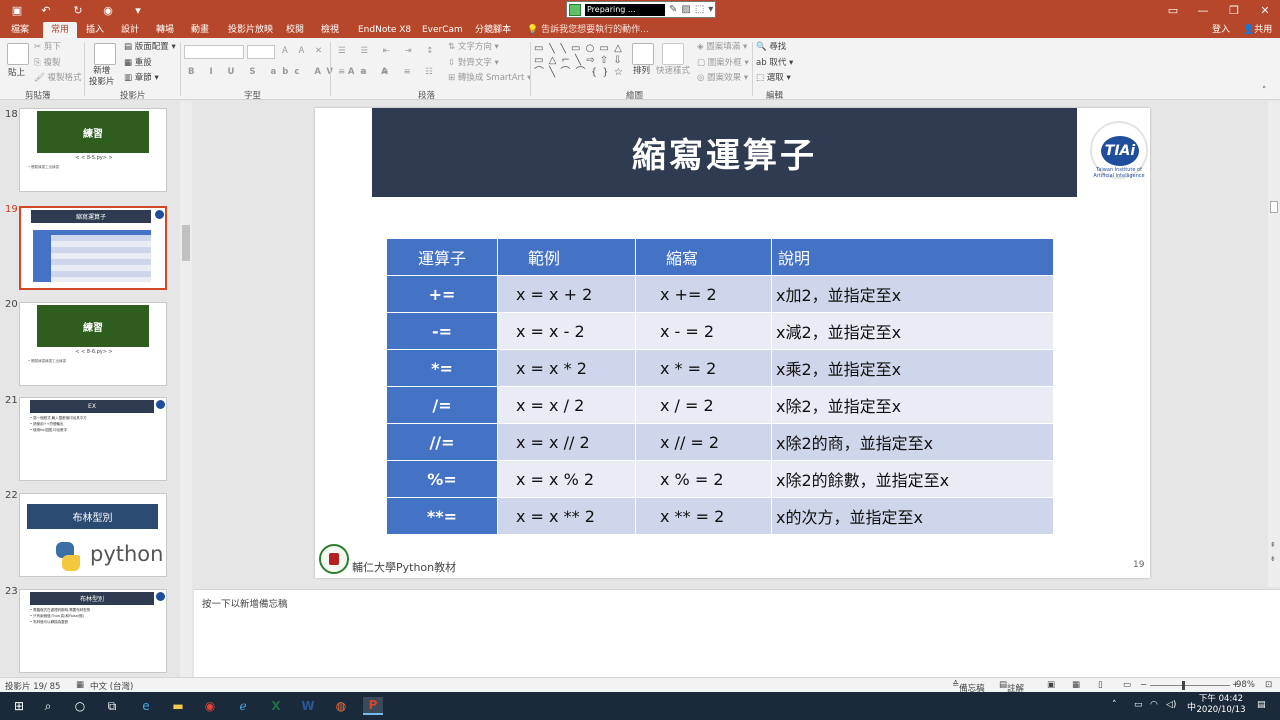 The width and height of the screenshot is (1280, 720). I want to click on smartart-button: ⊞ 轉換成 SmartArt ▾, so click(489, 78).